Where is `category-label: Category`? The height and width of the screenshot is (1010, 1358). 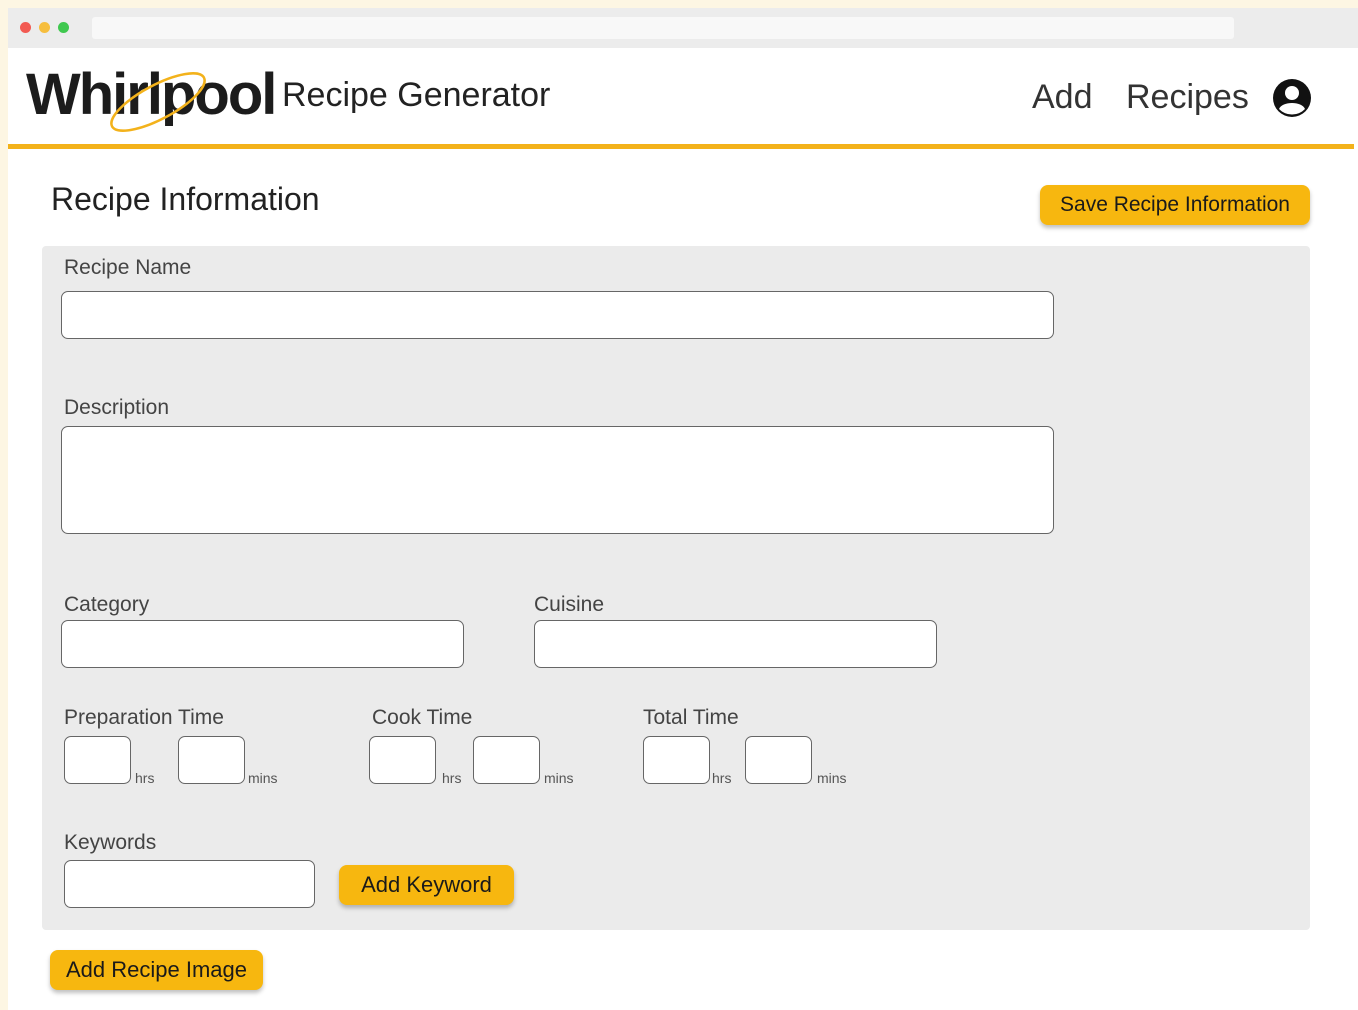 category-label: Category is located at coordinates (107, 604).